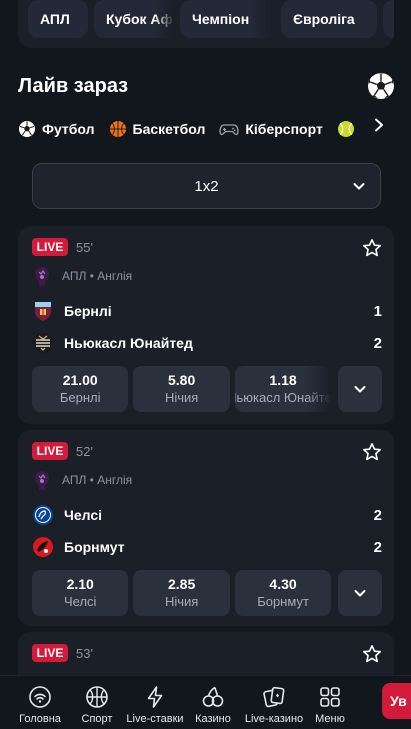 The image size is (411, 729). I want to click on match-minute: 53', so click(84, 653).